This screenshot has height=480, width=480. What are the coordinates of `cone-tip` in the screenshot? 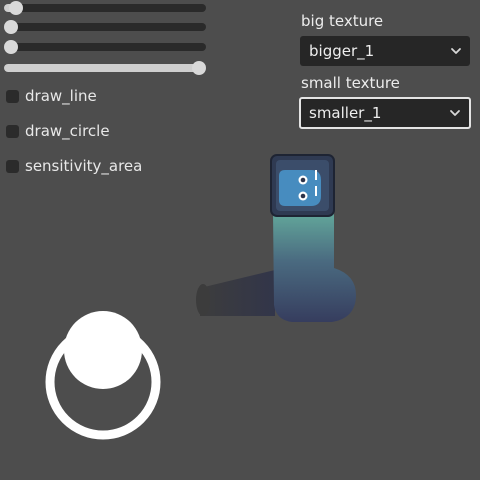 It's located at (203, 300).